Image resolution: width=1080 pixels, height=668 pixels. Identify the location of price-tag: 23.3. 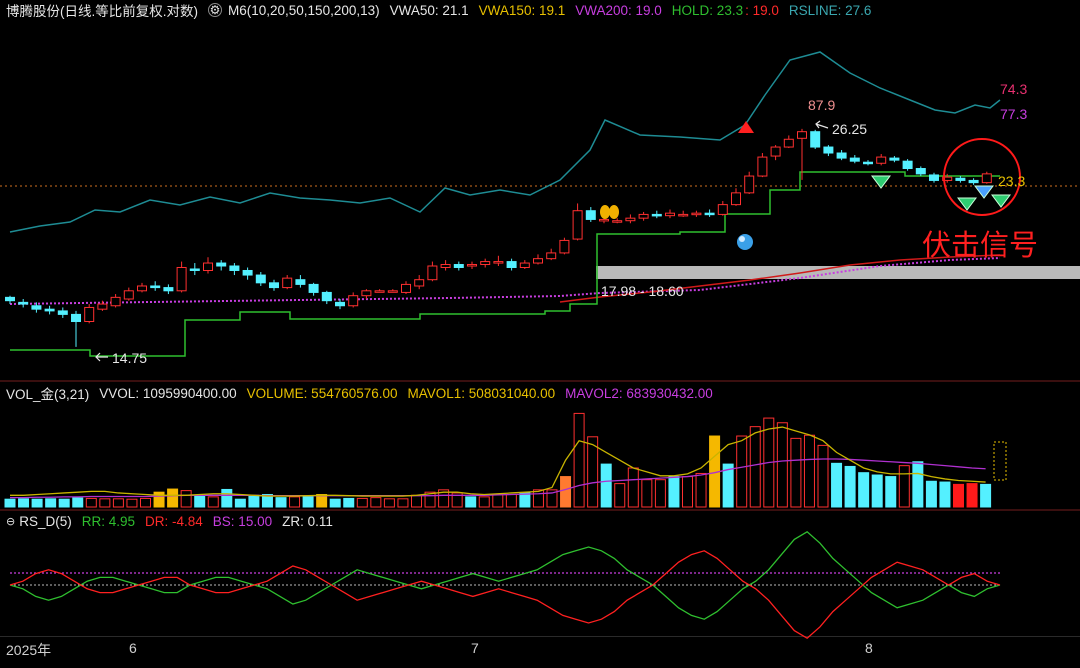
(1012, 181).